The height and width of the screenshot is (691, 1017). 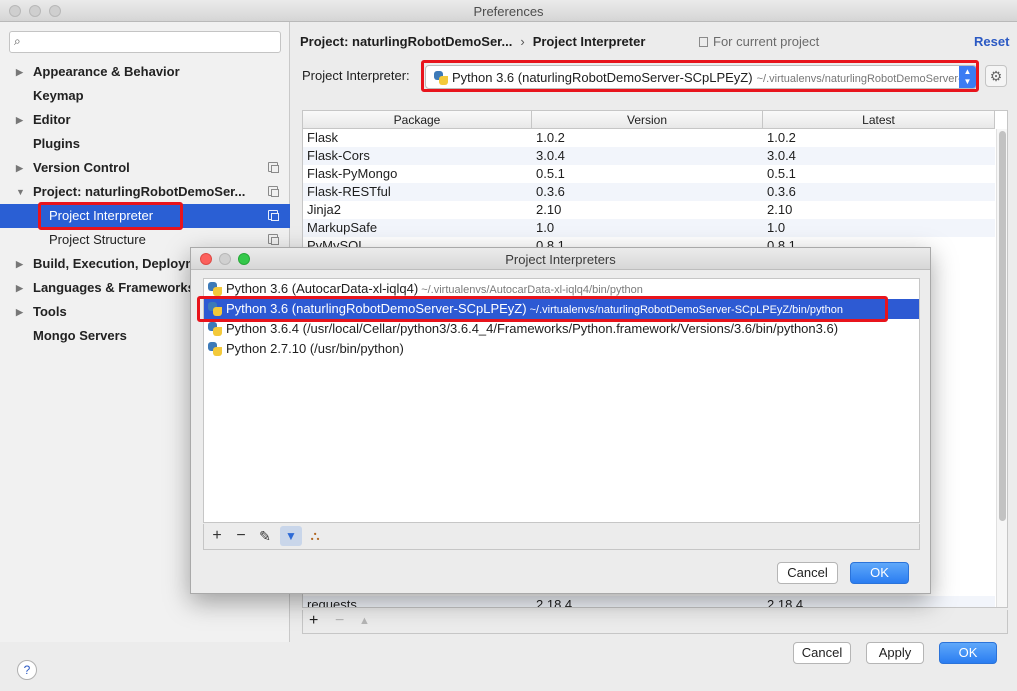 I want to click on sidebar-item-label: Tools, so click(x=50, y=311).